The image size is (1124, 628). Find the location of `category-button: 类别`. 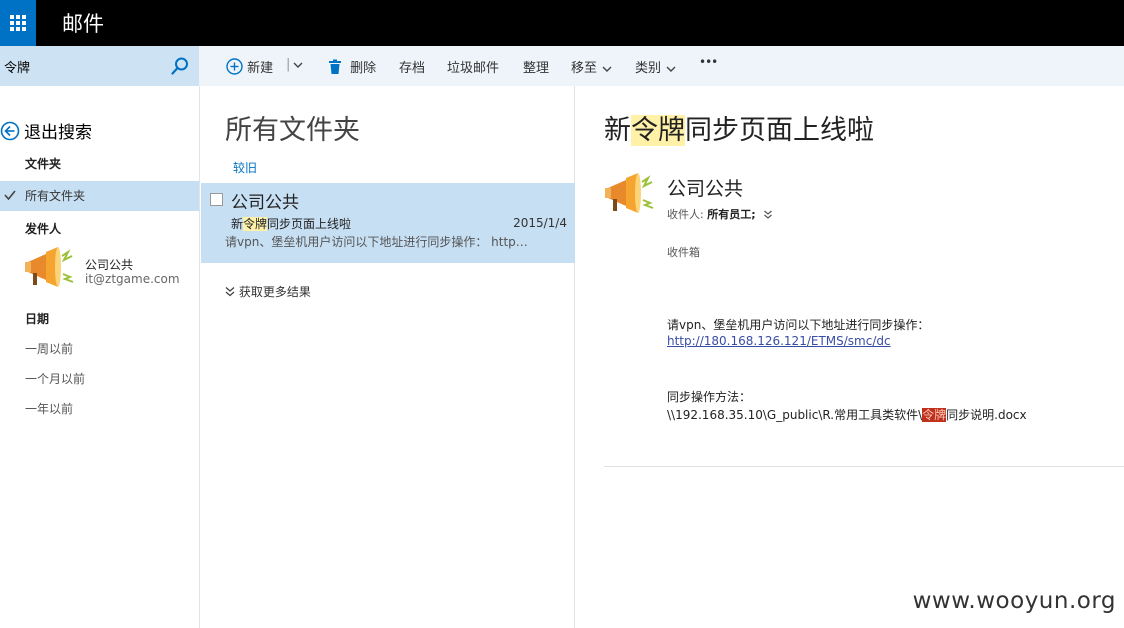

category-button: 类别 is located at coordinates (656, 66).